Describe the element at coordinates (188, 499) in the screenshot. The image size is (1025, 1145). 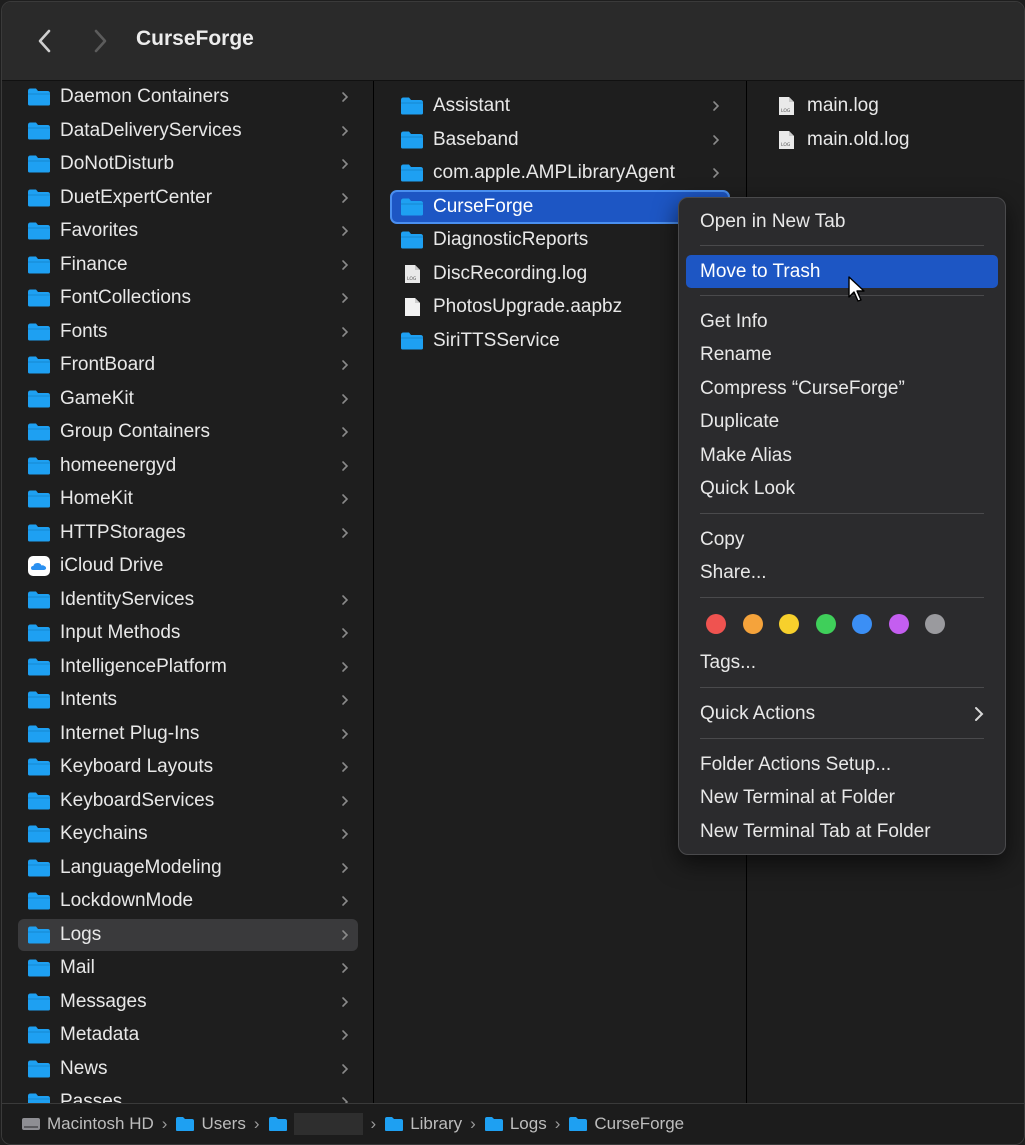
I see `library-item-homekit: HomeKit` at that location.